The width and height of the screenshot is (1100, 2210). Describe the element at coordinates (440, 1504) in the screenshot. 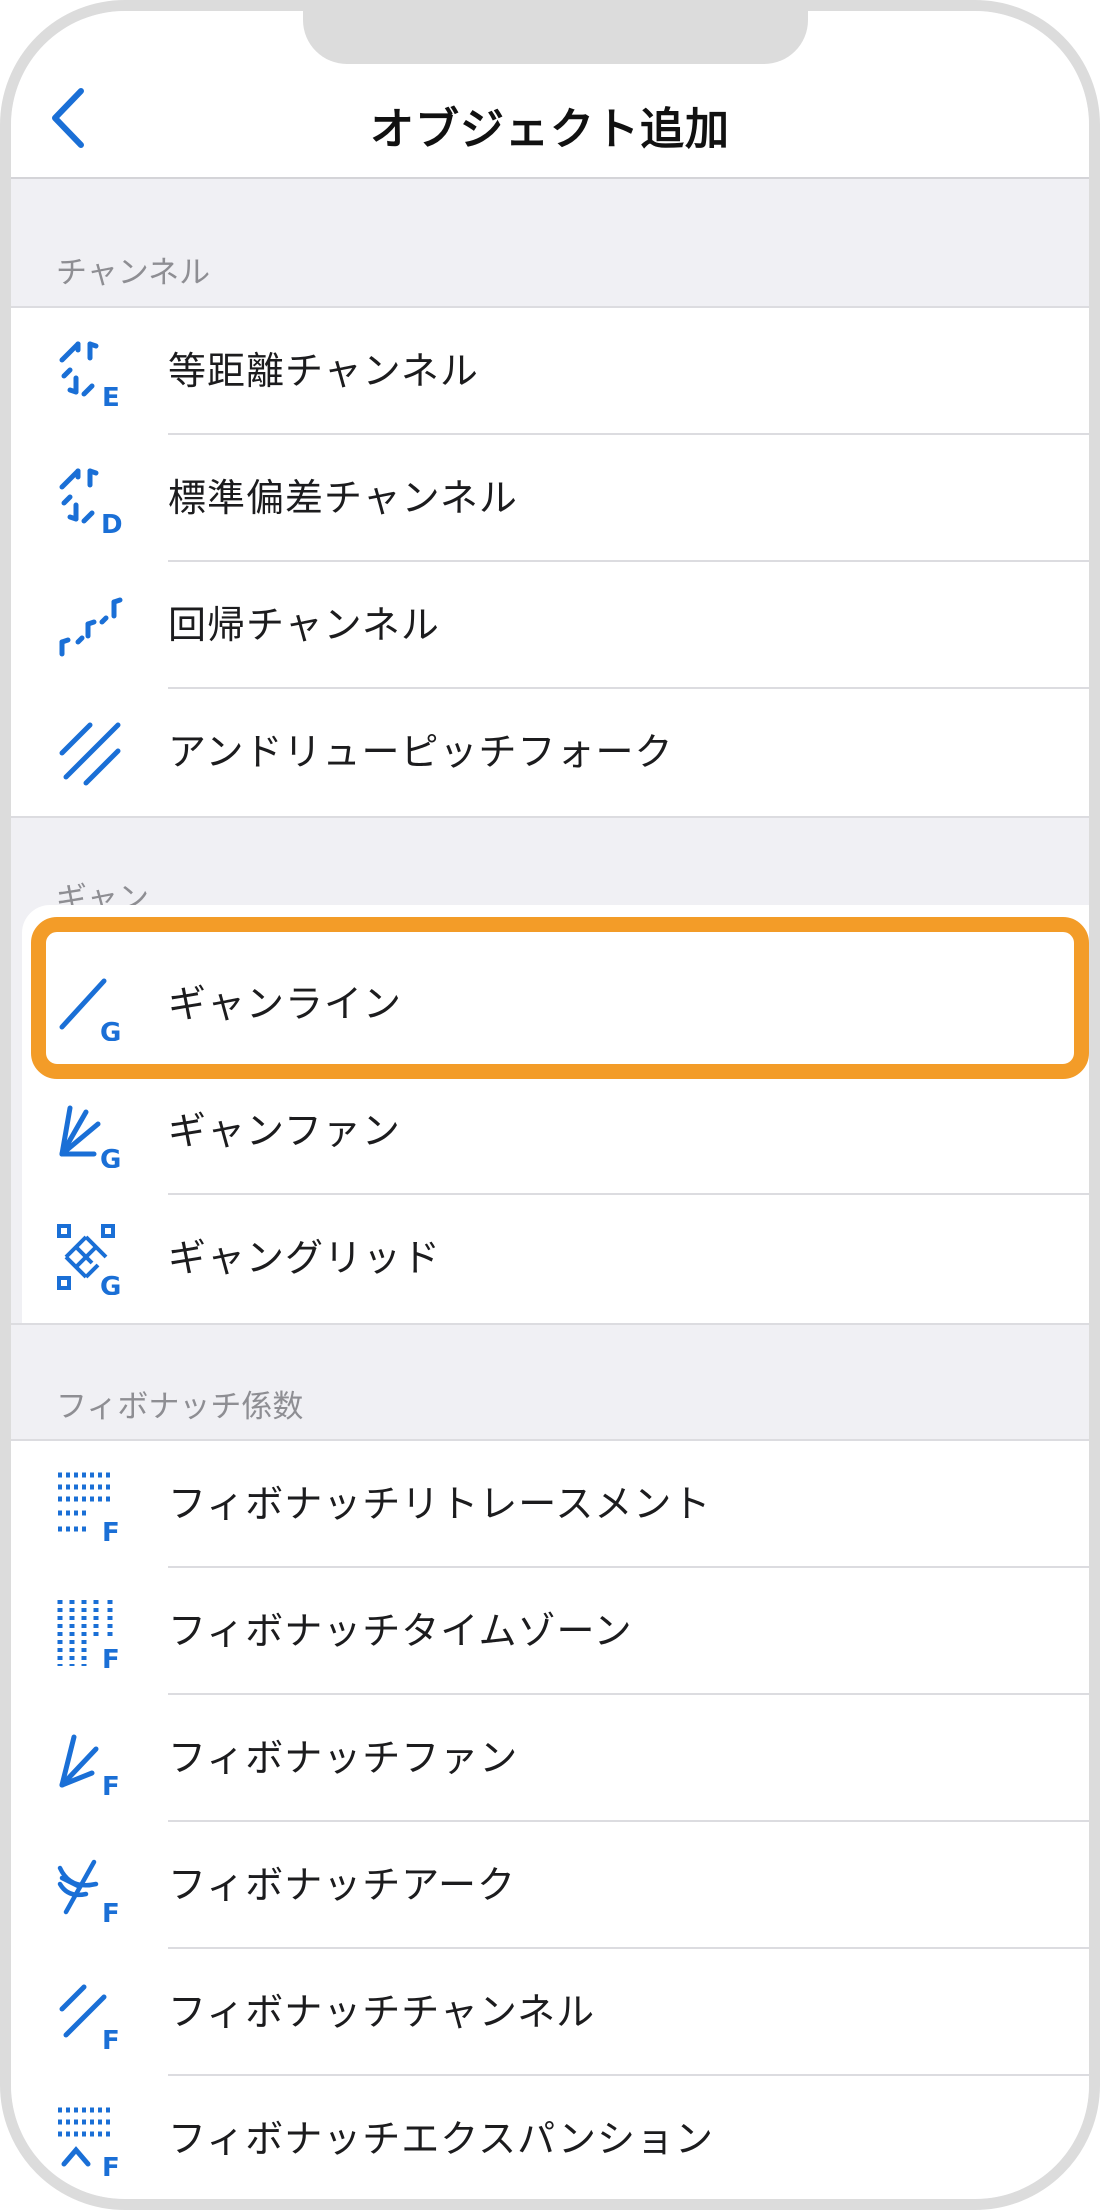

I see `list-item-label: フィボナッチリトレースメント` at that location.